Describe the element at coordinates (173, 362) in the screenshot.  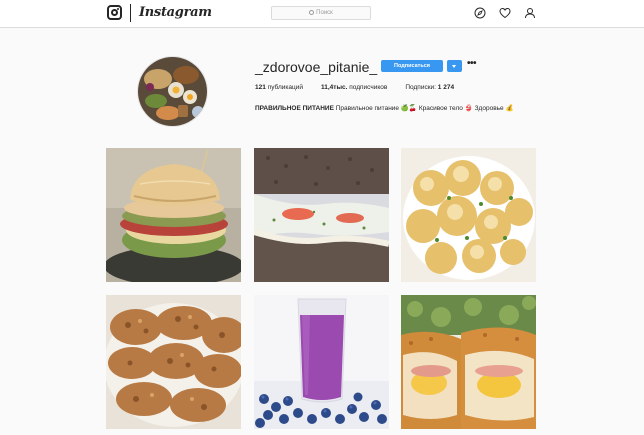
I see `post-thumbnail-meat-patties` at that location.